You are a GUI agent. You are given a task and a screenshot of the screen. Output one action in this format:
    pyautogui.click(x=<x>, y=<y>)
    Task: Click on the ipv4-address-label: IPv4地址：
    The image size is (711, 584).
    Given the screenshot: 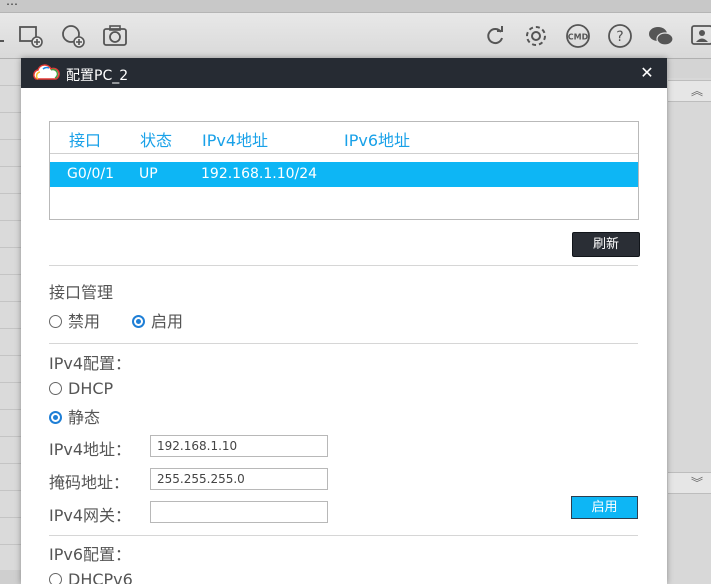 What is the action you would take?
    pyautogui.click(x=90, y=449)
    